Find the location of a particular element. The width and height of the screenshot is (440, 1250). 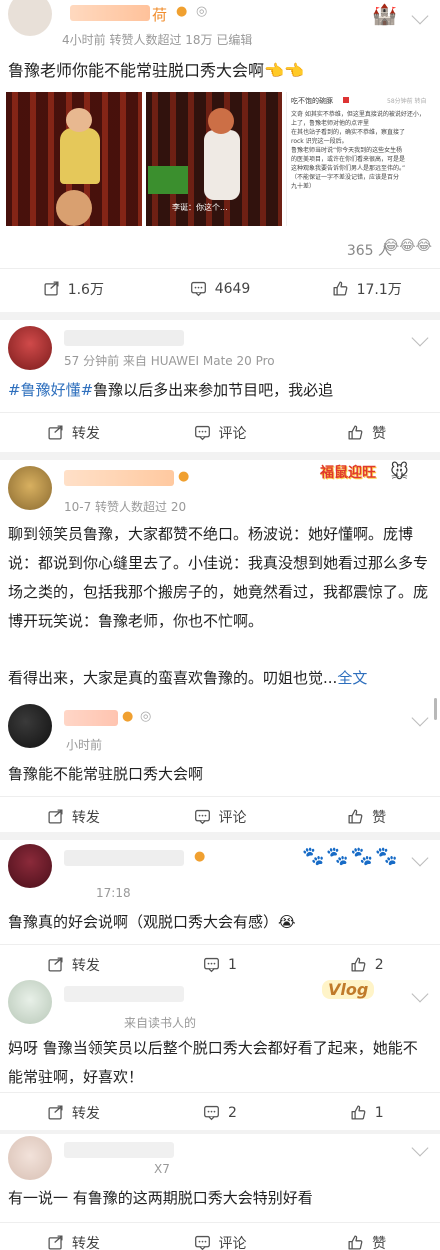

like-button: 2 is located at coordinates (366, 962).